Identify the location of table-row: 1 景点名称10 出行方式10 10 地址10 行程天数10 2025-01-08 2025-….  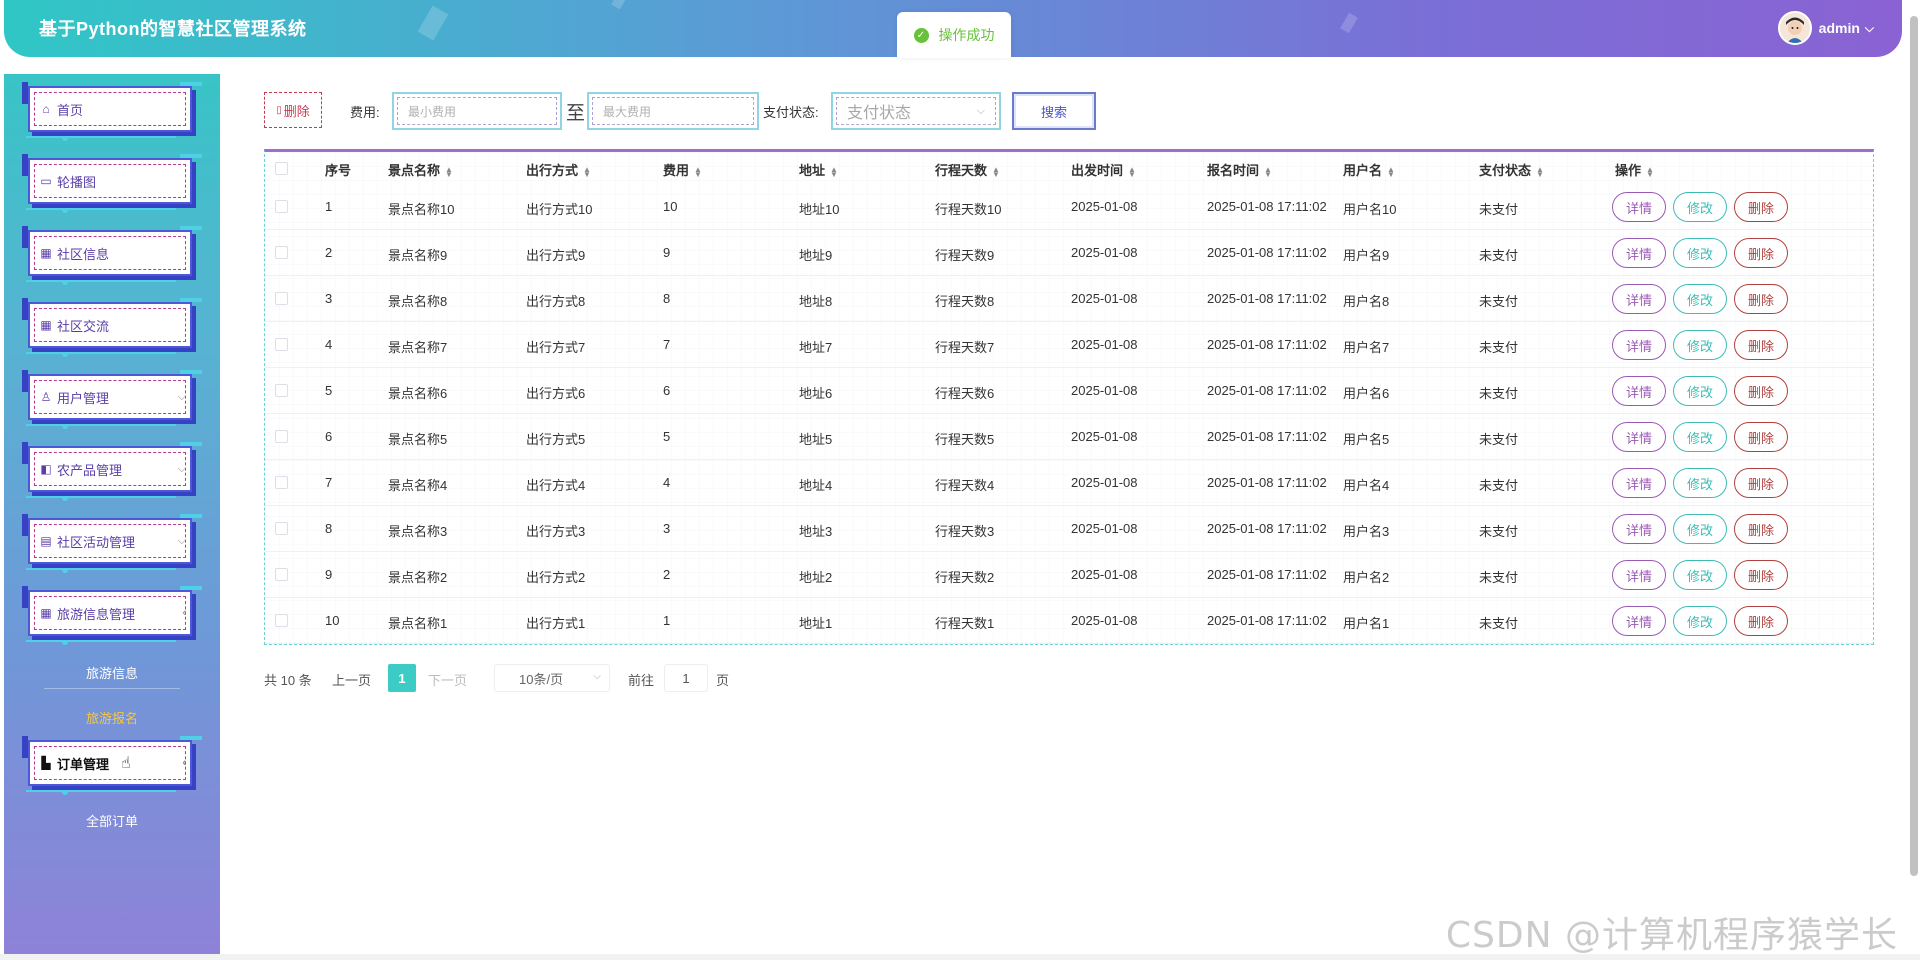
(1069, 207).